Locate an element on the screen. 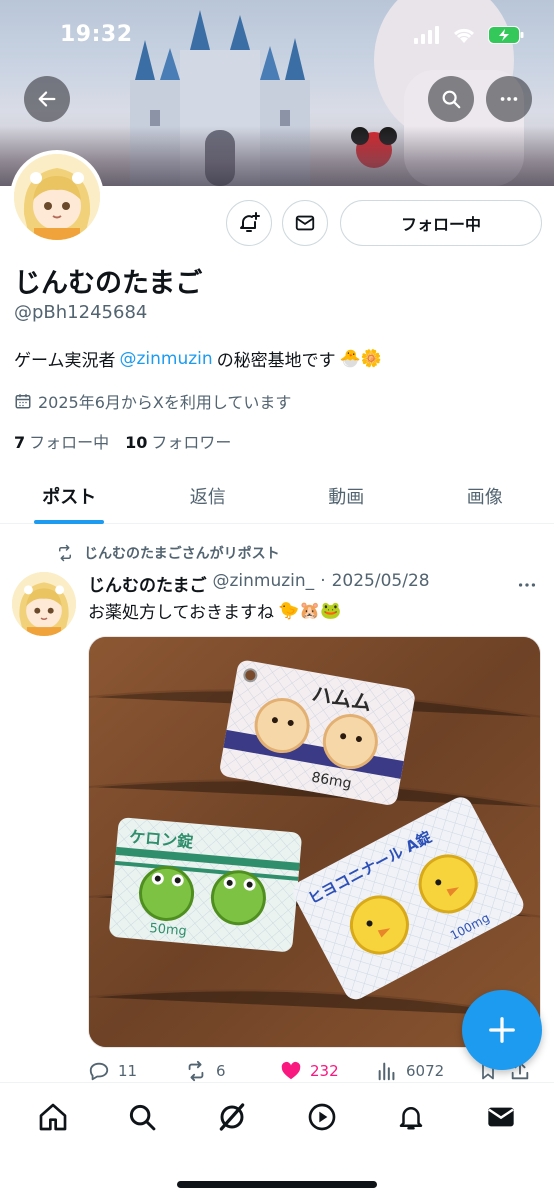 This screenshot has height=1200, width=554. play-icon is located at coordinates (322, 1117).